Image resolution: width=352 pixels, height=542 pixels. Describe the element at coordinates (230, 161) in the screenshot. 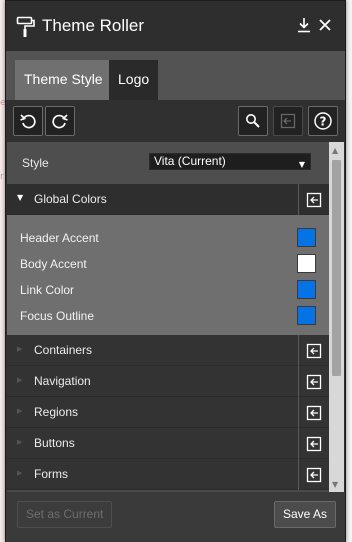

I see `style-select: Vita (Current) ▼` at that location.